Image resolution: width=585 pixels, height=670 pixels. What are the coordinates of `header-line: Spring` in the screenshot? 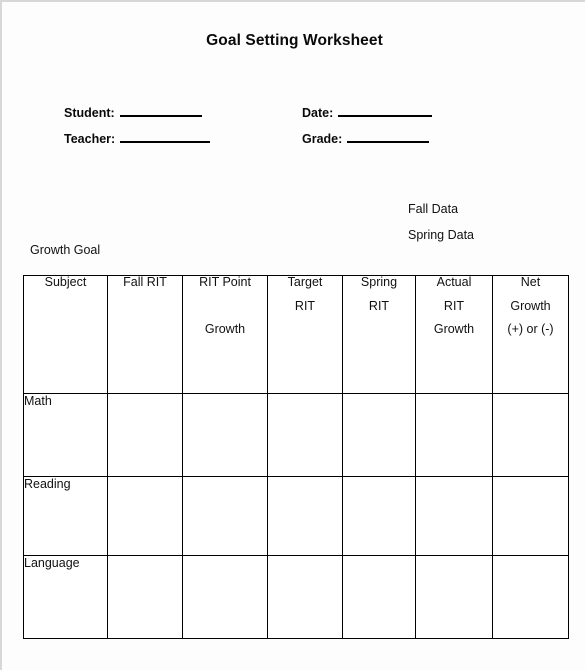 It's located at (379, 282).